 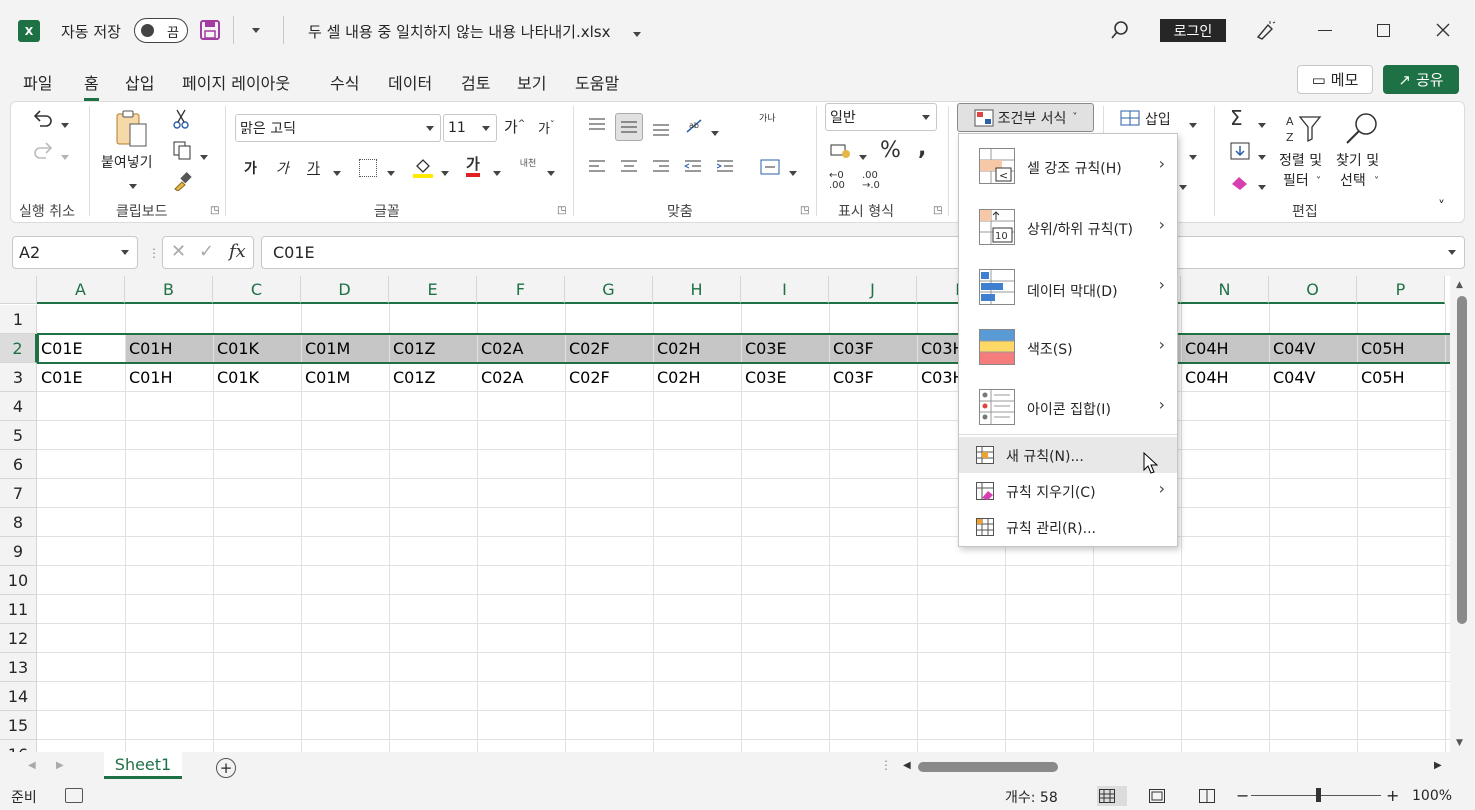 What do you see at coordinates (473, 166) in the screenshot?
I see `font-color-icon: 가` at bounding box center [473, 166].